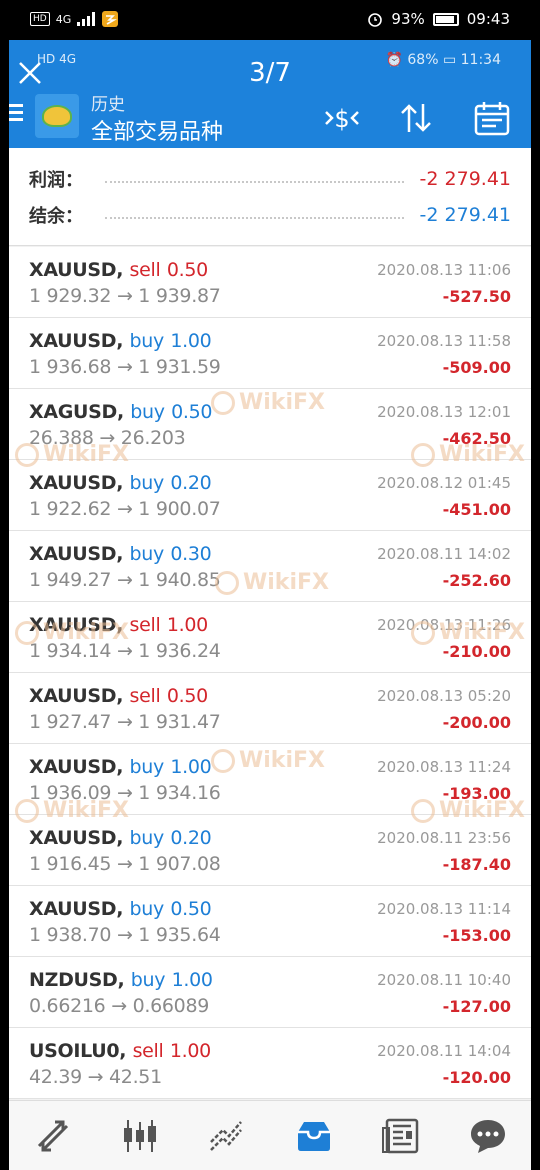  Describe the element at coordinates (444, 767) in the screenshot. I see `trade-time: 2020.08.13 11:24` at that location.